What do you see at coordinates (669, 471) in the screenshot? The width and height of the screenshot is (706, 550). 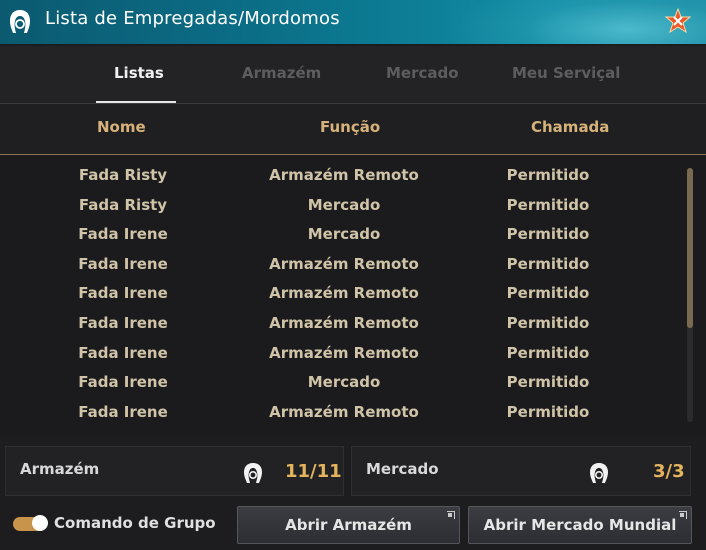 I see `market-count: 3/3` at bounding box center [669, 471].